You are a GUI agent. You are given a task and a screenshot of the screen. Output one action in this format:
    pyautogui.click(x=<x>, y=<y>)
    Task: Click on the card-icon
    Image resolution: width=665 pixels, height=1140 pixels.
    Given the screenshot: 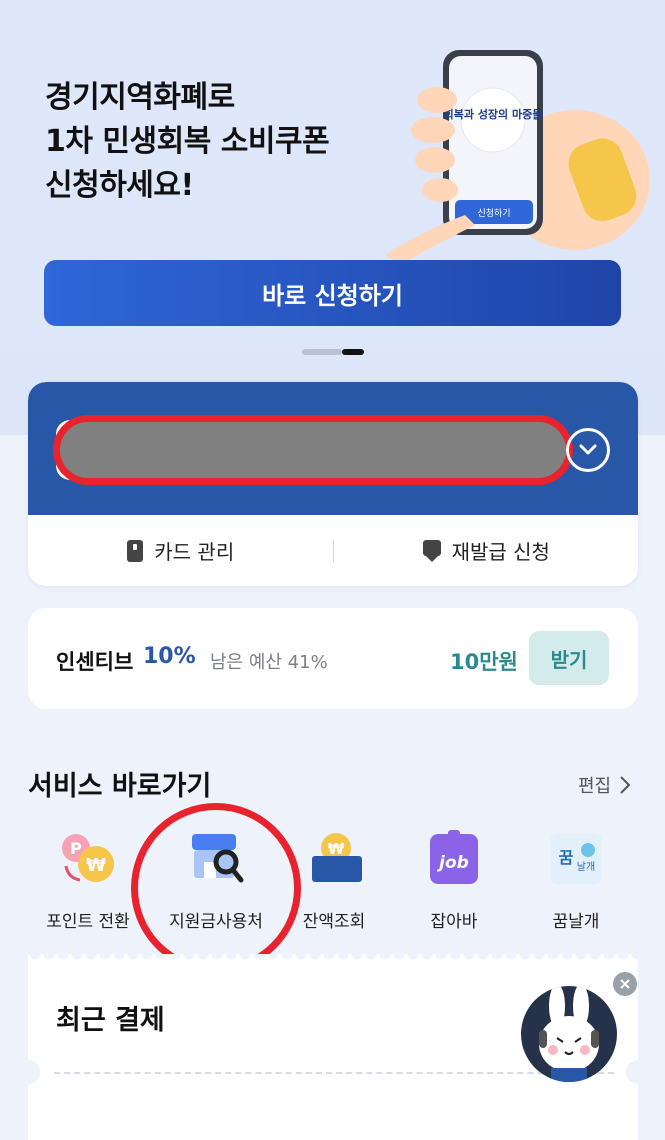 What is the action you would take?
    pyautogui.click(x=135, y=550)
    